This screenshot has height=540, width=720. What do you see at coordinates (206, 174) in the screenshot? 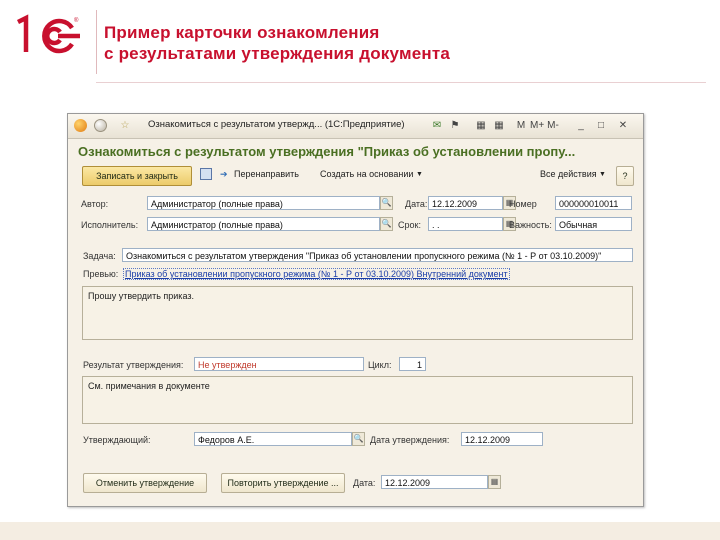
I see `save-icon` at bounding box center [206, 174].